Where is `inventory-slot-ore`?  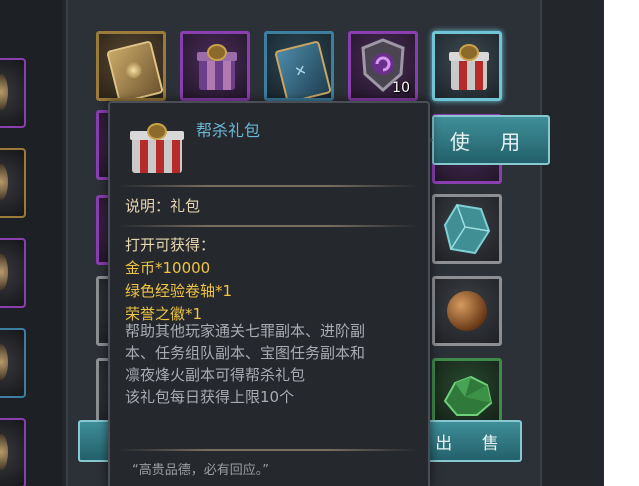 inventory-slot-ore is located at coordinates (467, 393).